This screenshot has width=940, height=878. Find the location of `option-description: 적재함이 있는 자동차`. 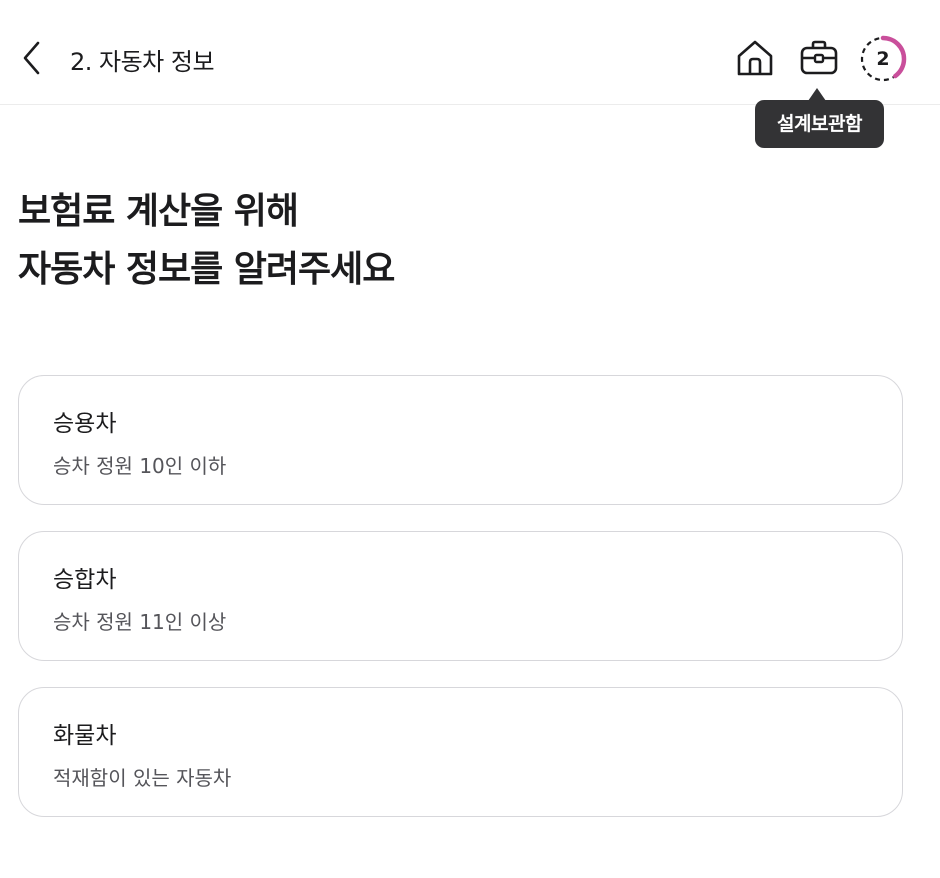

option-description: 적재함이 있는 자동차 is located at coordinates (142, 778).